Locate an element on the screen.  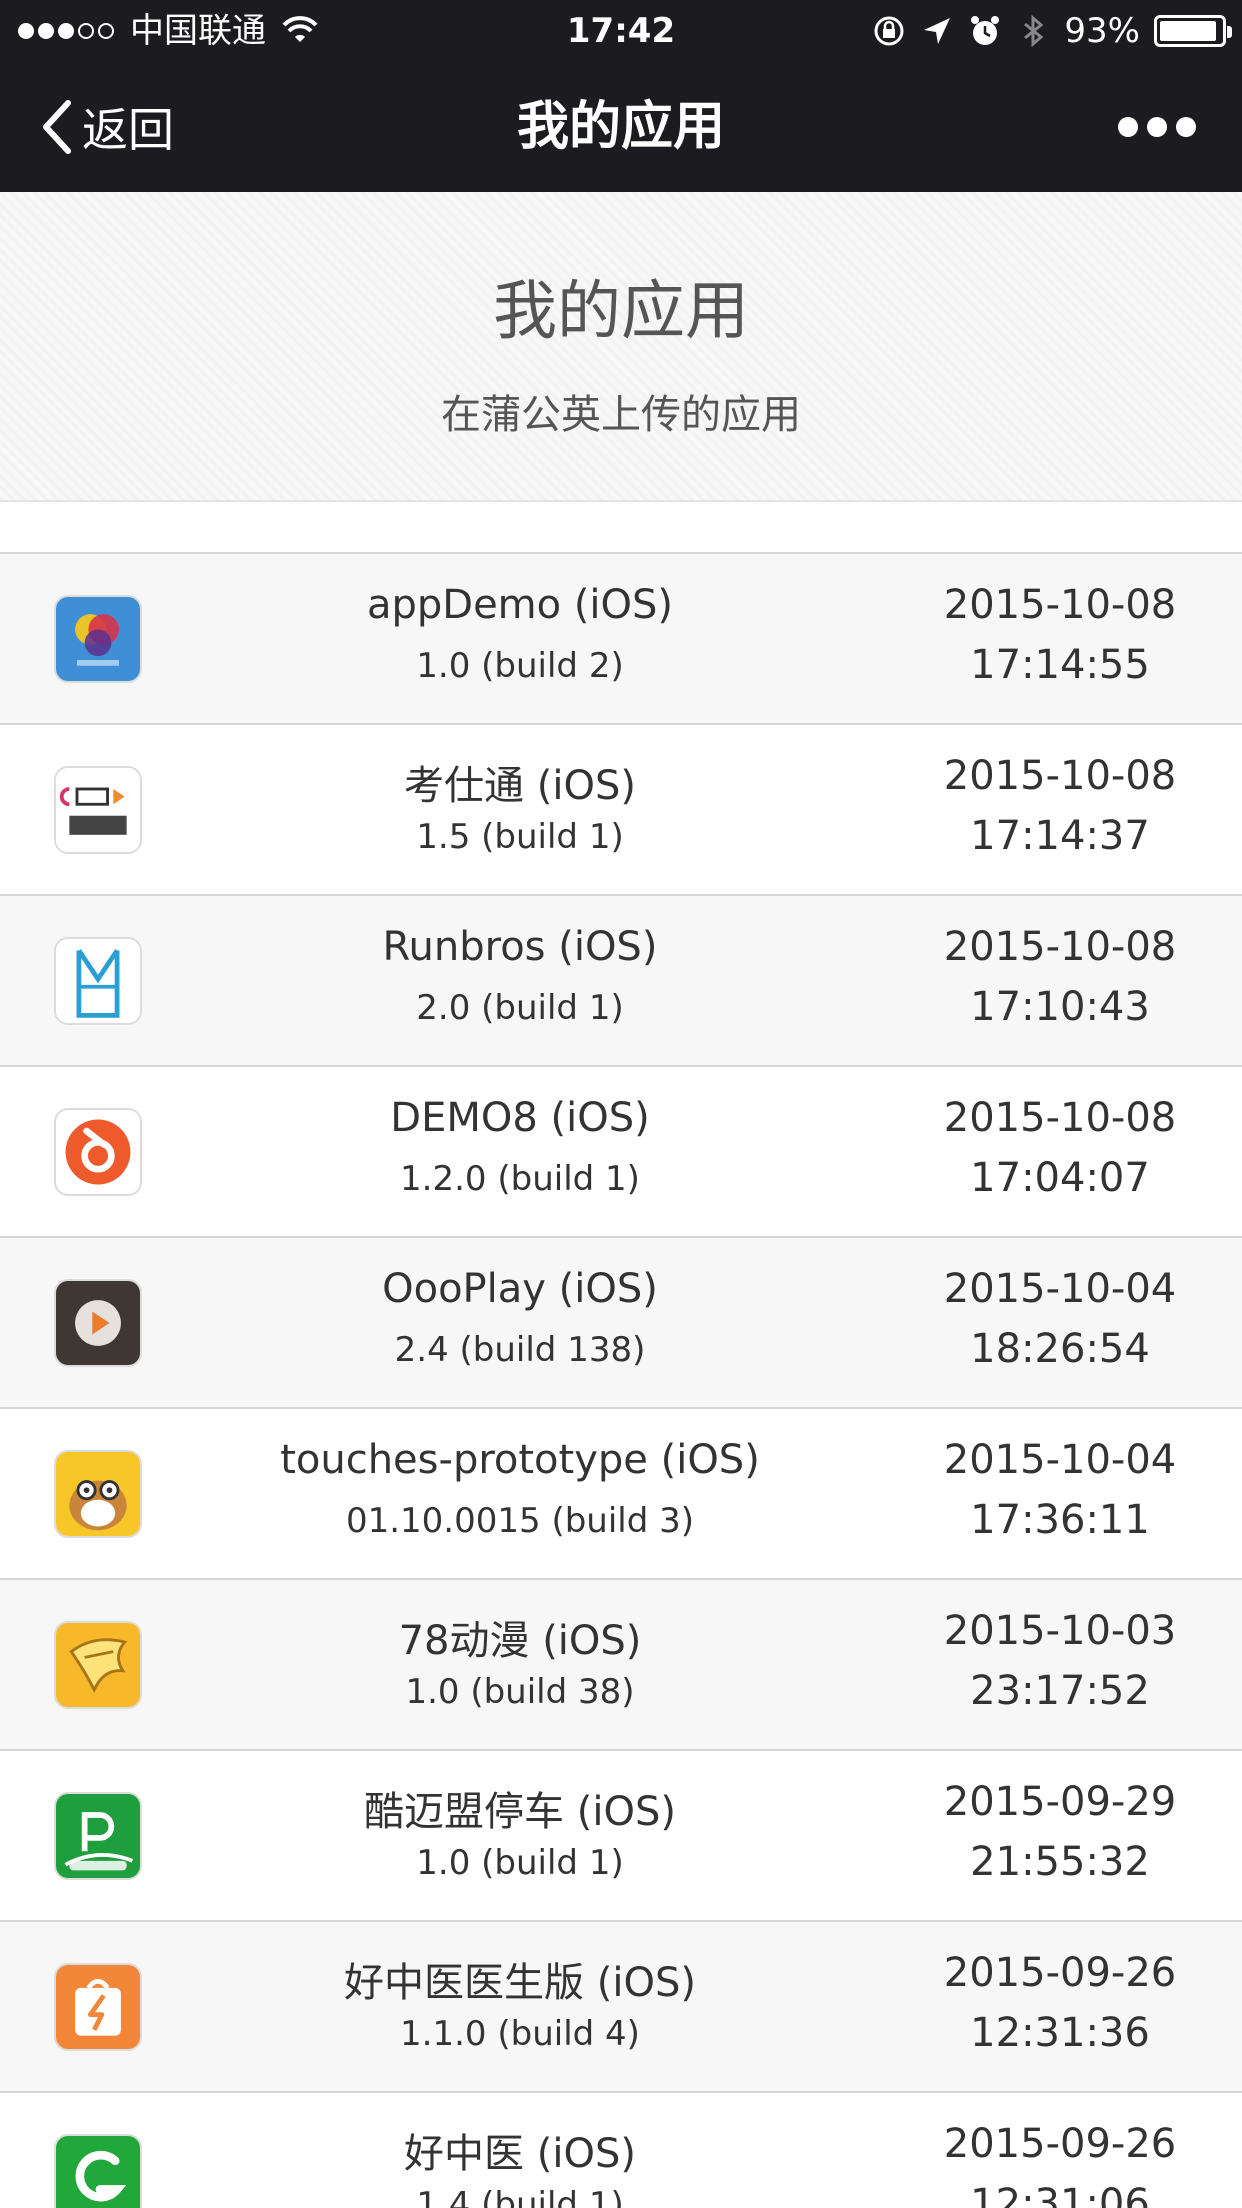
carrier-name: 中国联通 is located at coordinates (198, 31).